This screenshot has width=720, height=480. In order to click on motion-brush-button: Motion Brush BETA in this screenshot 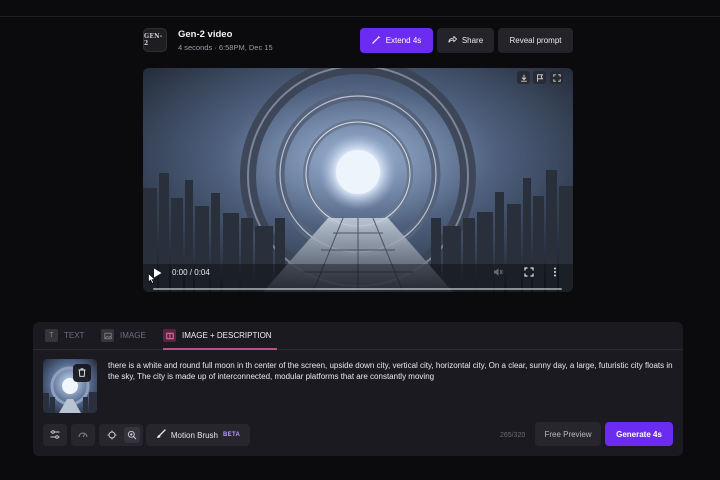, I will do `click(198, 435)`.